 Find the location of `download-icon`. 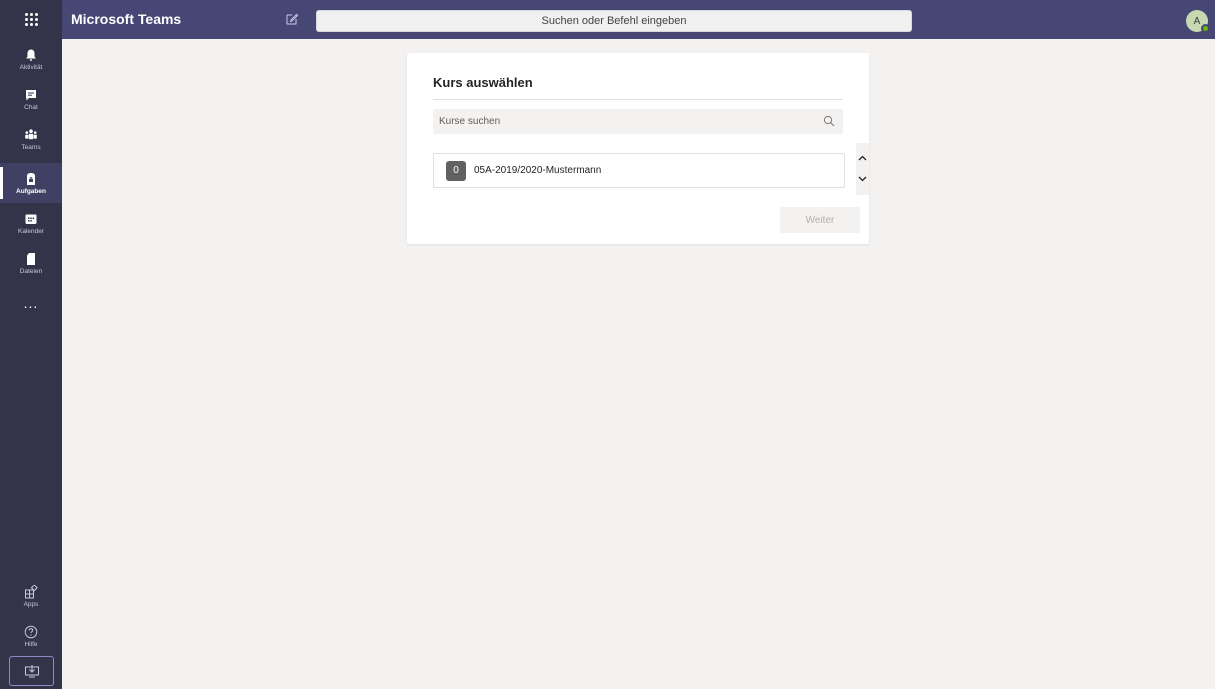

download-icon is located at coordinates (31, 671).